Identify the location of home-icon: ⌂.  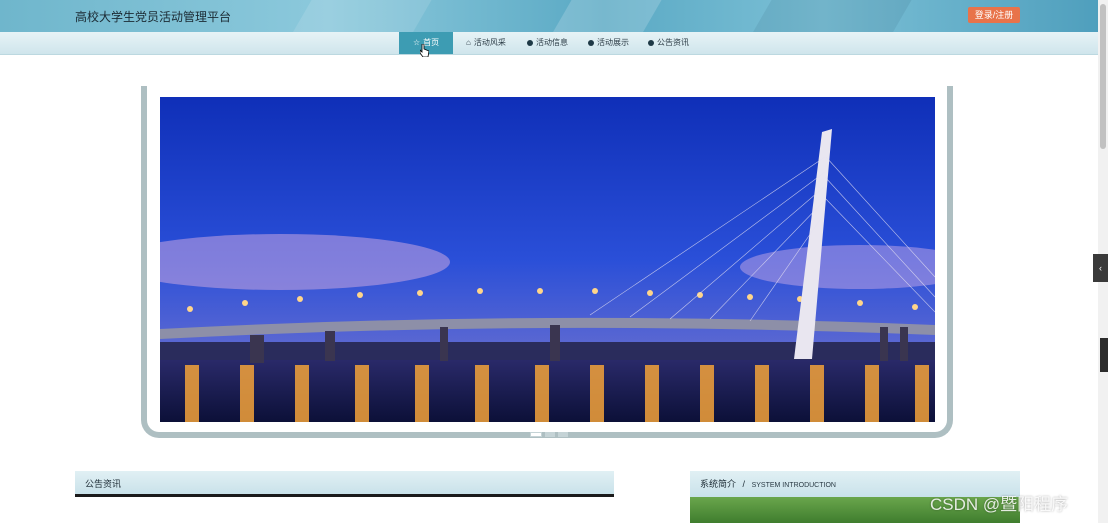
(468, 42).